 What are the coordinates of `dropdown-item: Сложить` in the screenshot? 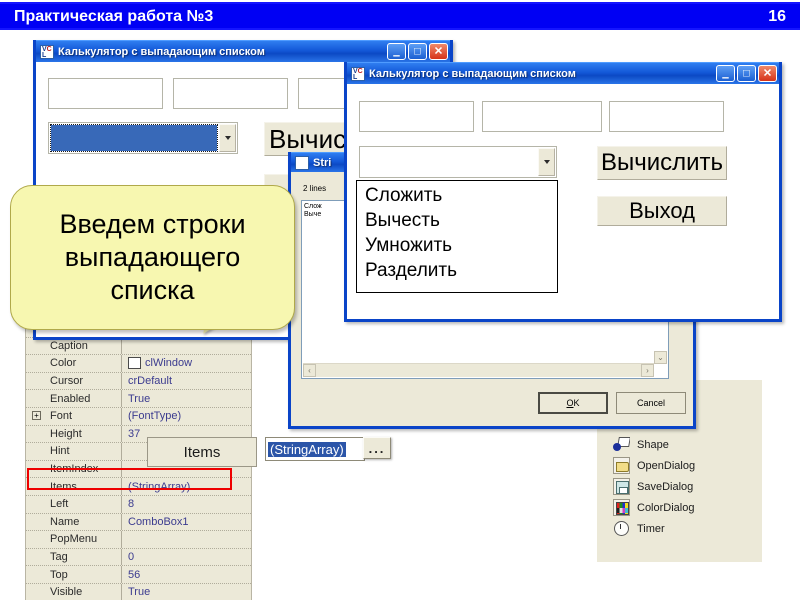 It's located at (457, 195).